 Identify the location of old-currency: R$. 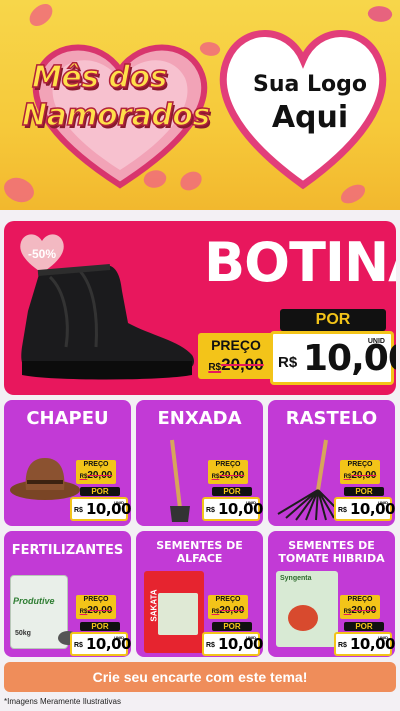
(215, 367).